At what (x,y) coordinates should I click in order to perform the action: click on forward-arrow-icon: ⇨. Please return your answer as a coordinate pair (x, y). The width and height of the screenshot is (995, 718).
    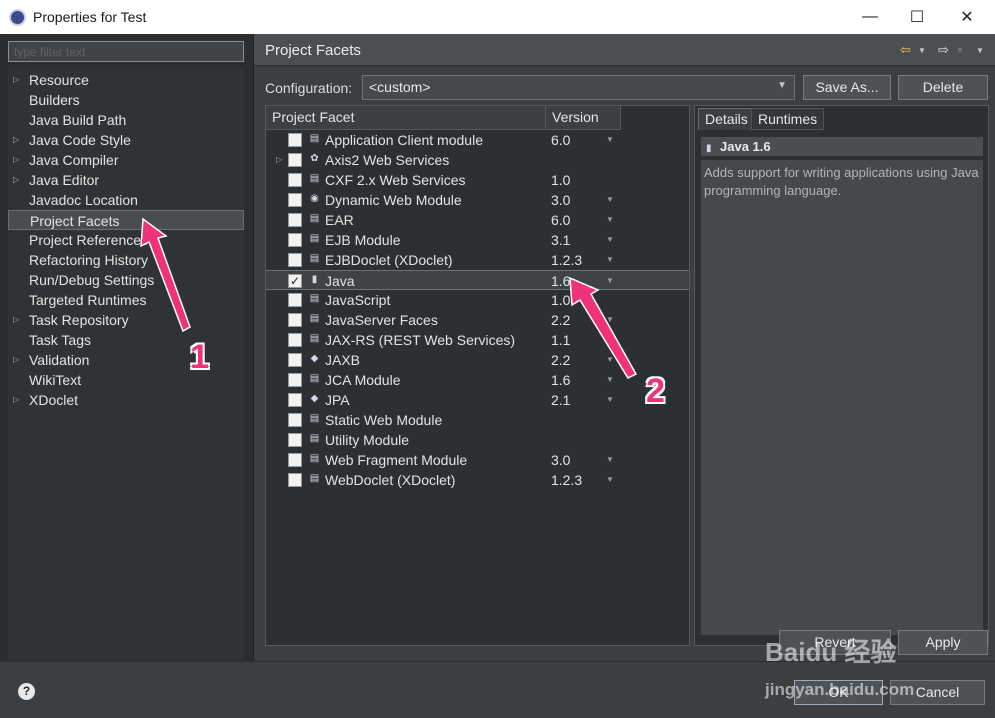
    Looking at the image, I should click on (943, 50).